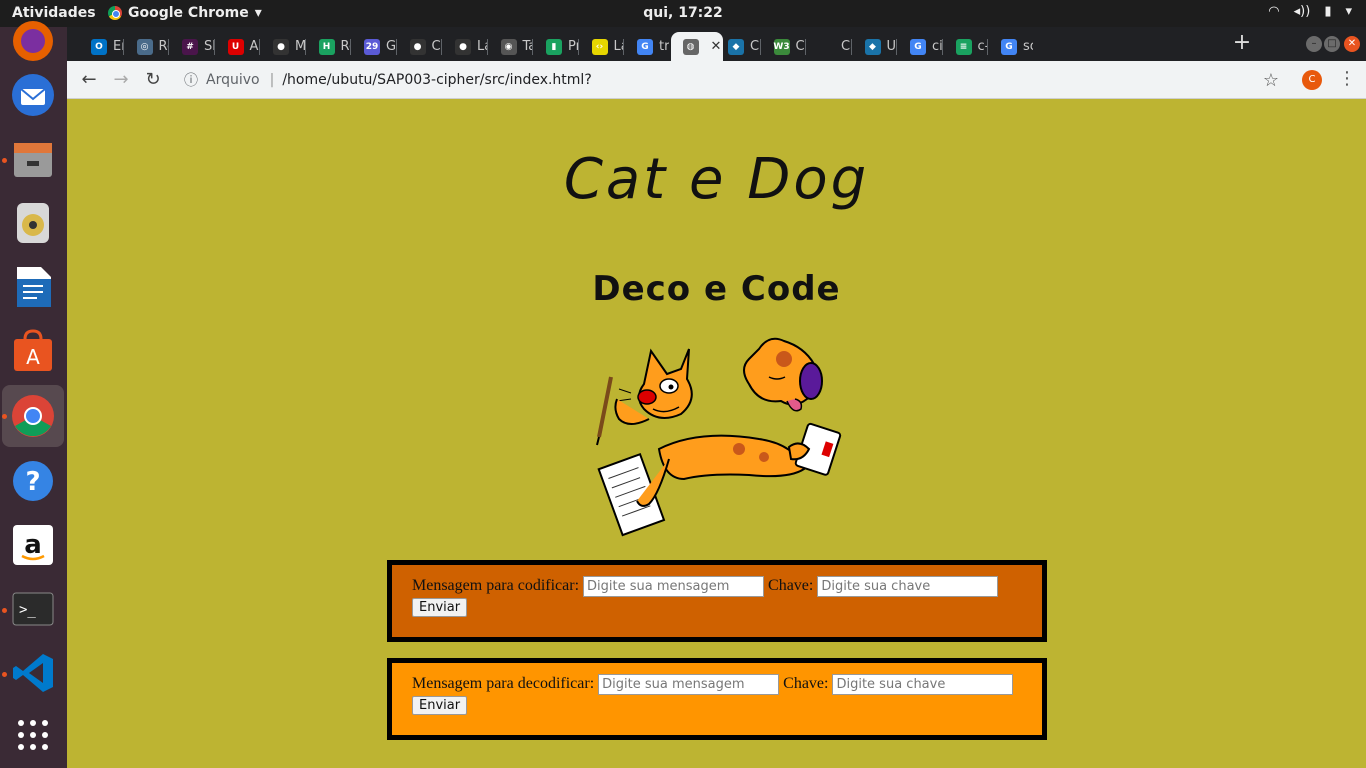 Image resolution: width=1366 pixels, height=768 pixels. I want to click on new-tab-button: +, so click(1242, 44).